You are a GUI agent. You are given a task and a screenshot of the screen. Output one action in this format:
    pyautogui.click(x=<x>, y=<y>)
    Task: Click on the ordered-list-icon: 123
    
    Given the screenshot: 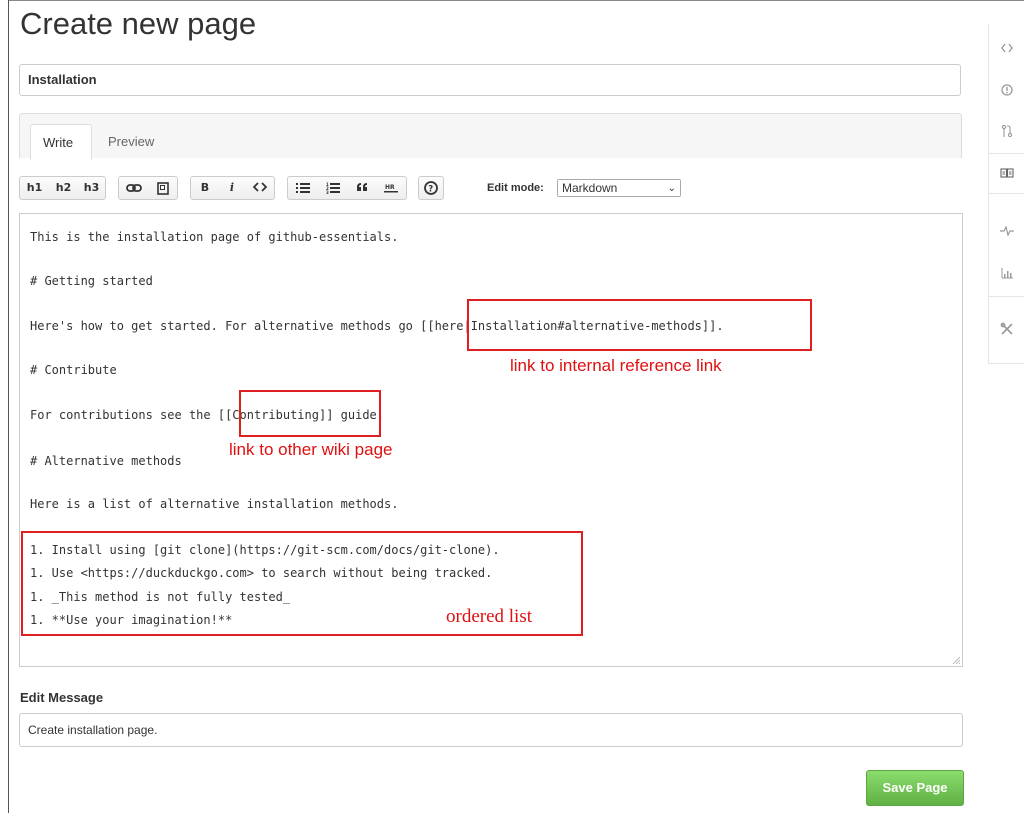 What is the action you would take?
    pyautogui.click(x=333, y=188)
    